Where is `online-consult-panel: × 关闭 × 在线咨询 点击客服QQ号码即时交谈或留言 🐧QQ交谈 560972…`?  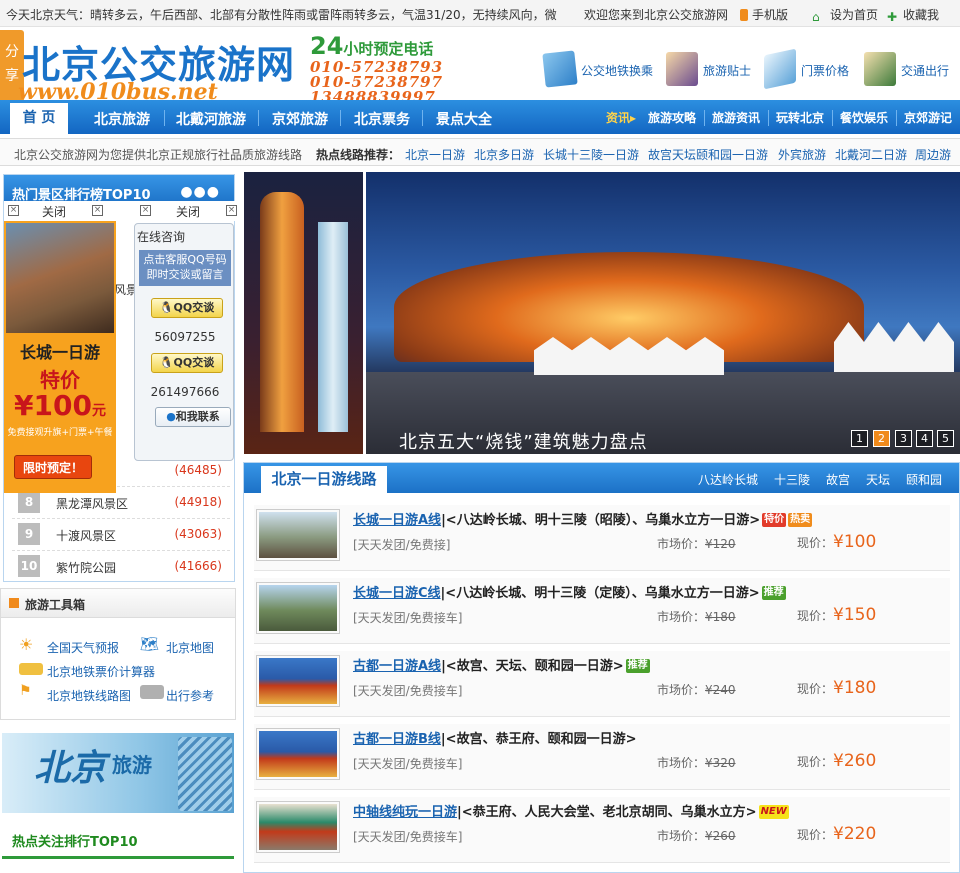
online-consult-panel: × 关闭 × 在线咨询 点击客服QQ号码即时交谈或留言 🐧QQ交谈 560972… is located at coordinates (178, 331).